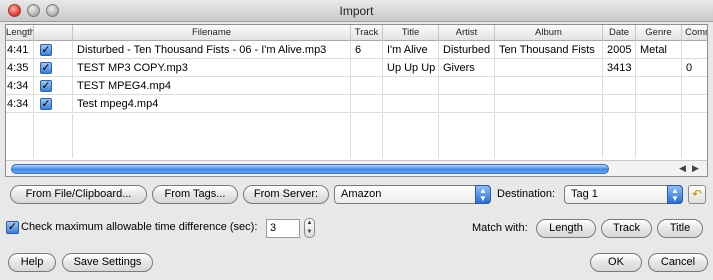  Describe the element at coordinates (695, 168) in the screenshot. I see `scroll-right-arrow-icon: ▶` at that location.